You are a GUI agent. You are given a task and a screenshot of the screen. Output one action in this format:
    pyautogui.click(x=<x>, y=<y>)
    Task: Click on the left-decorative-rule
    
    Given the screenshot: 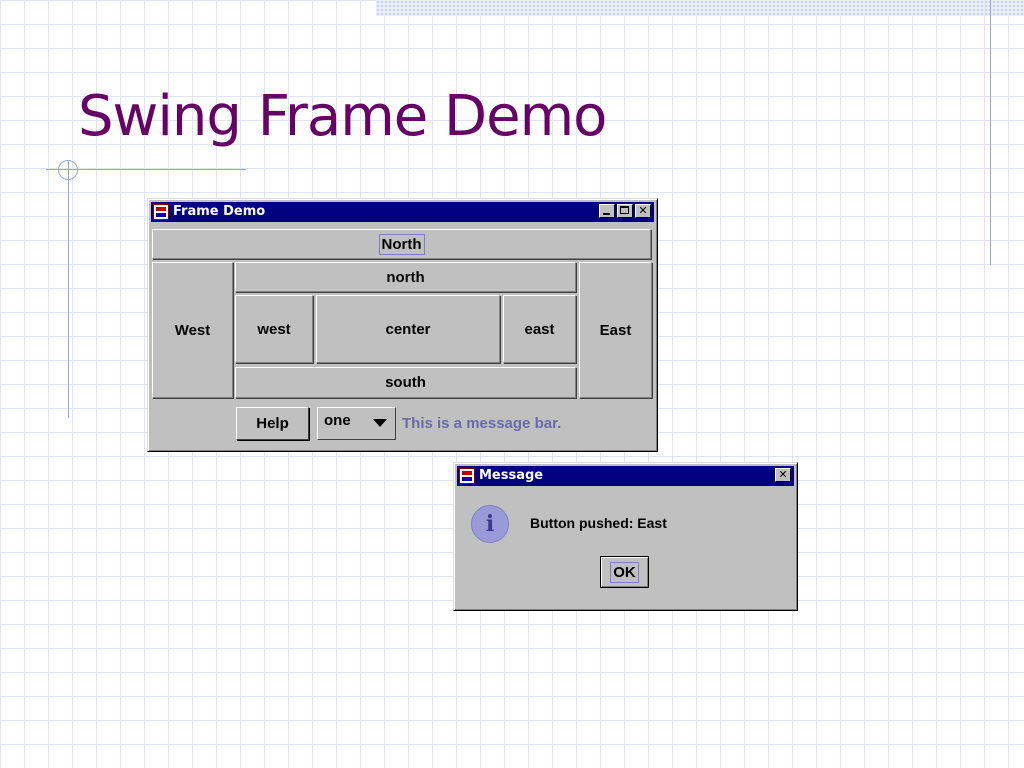 What is the action you would take?
    pyautogui.click(x=68, y=289)
    